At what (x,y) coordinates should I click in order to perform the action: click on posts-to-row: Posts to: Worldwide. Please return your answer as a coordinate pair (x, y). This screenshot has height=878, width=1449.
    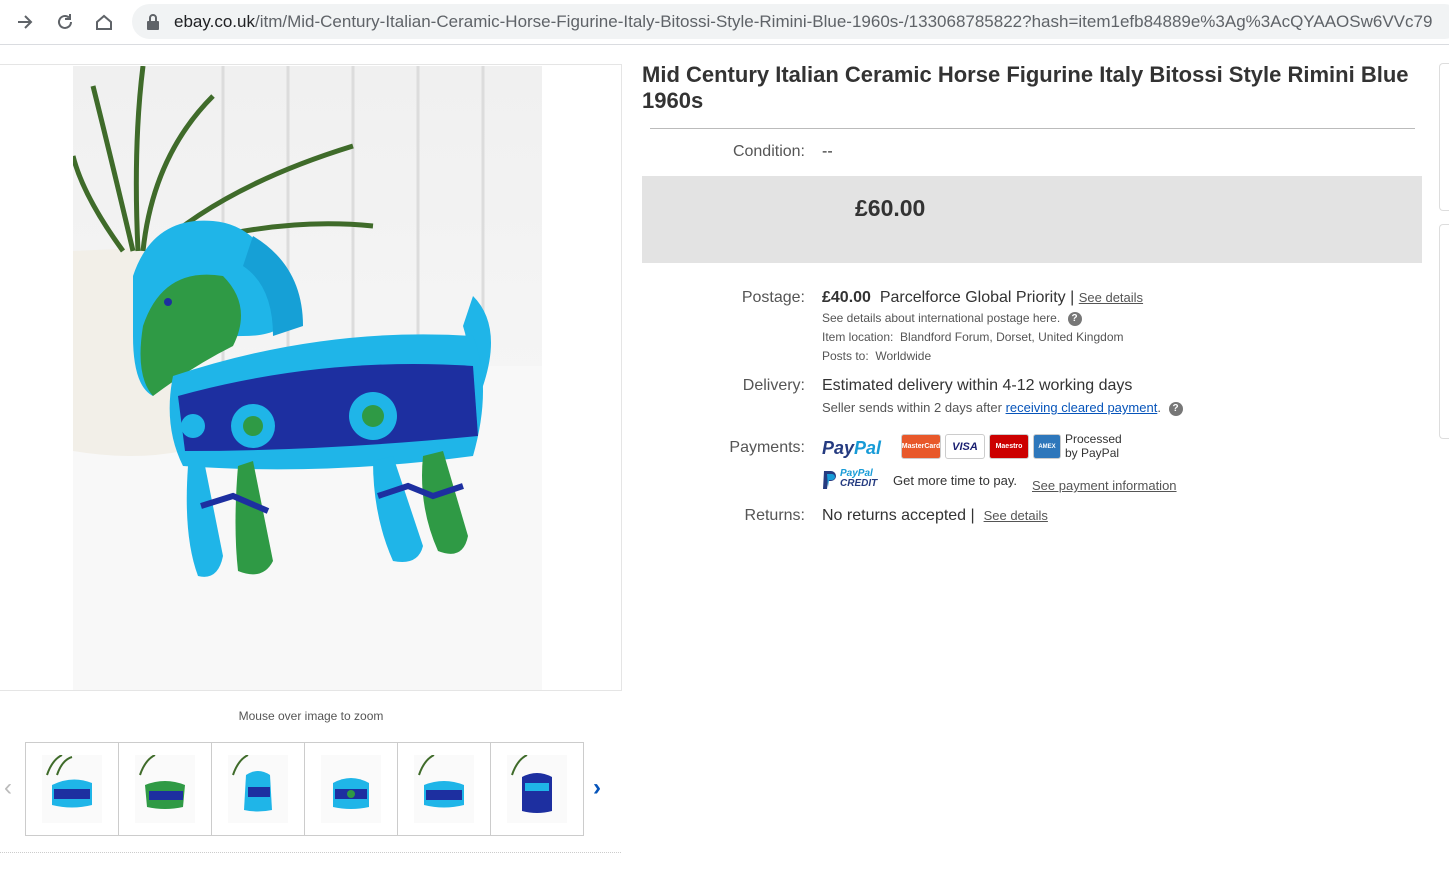
    Looking at the image, I should click on (876, 356).